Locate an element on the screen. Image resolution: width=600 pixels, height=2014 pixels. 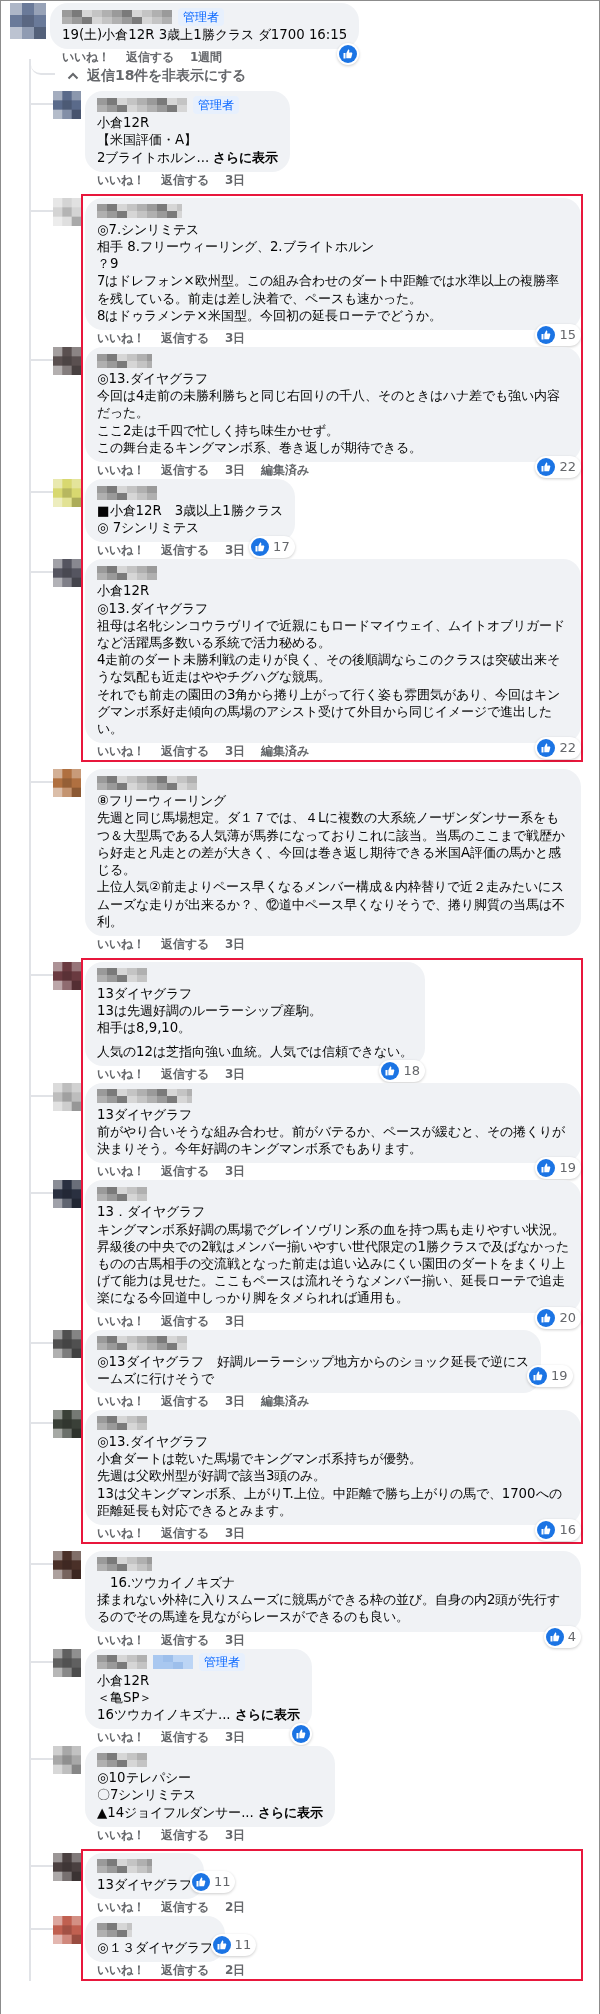
comment-text: ◎13ダイヤグラフ 好調ルーラーシップ地方からのショック延長で逆にスームズに行けそうで is located at coordinates (313, 1369).